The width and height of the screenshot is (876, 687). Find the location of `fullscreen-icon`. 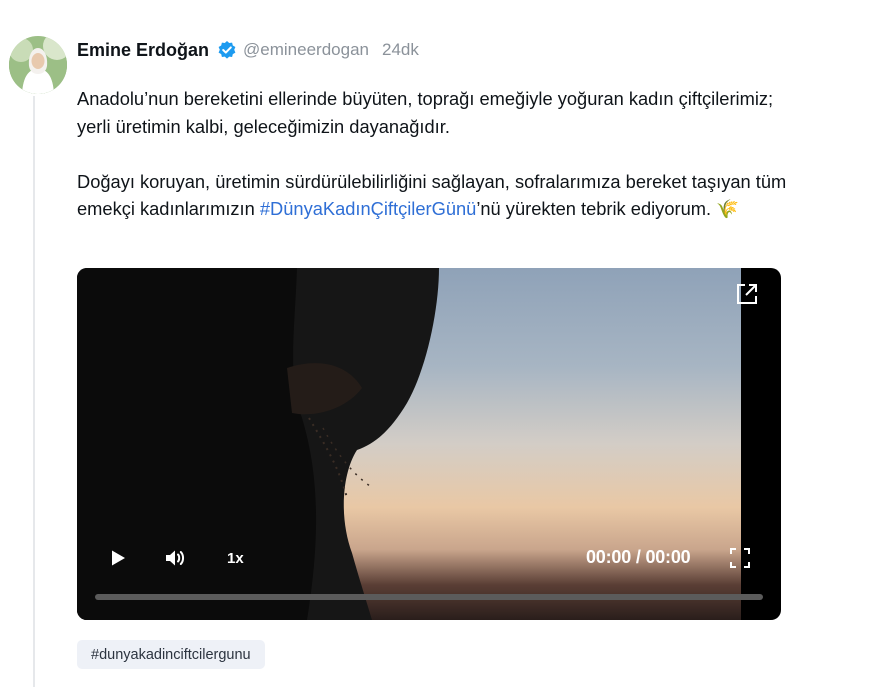

fullscreen-icon is located at coordinates (740, 558).